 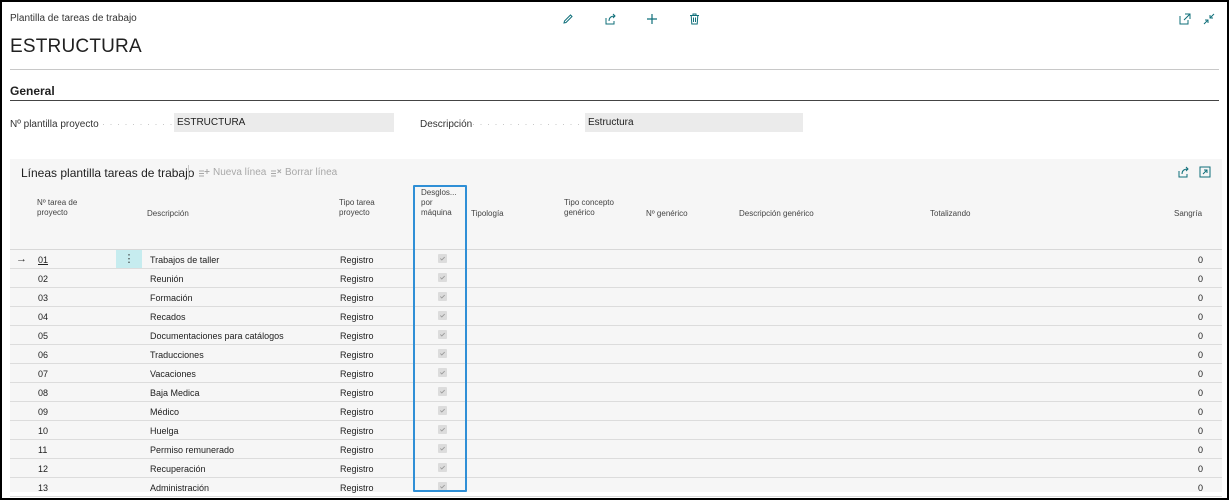 What do you see at coordinates (43, 279) in the screenshot?
I see `task-no-cell: 02` at bounding box center [43, 279].